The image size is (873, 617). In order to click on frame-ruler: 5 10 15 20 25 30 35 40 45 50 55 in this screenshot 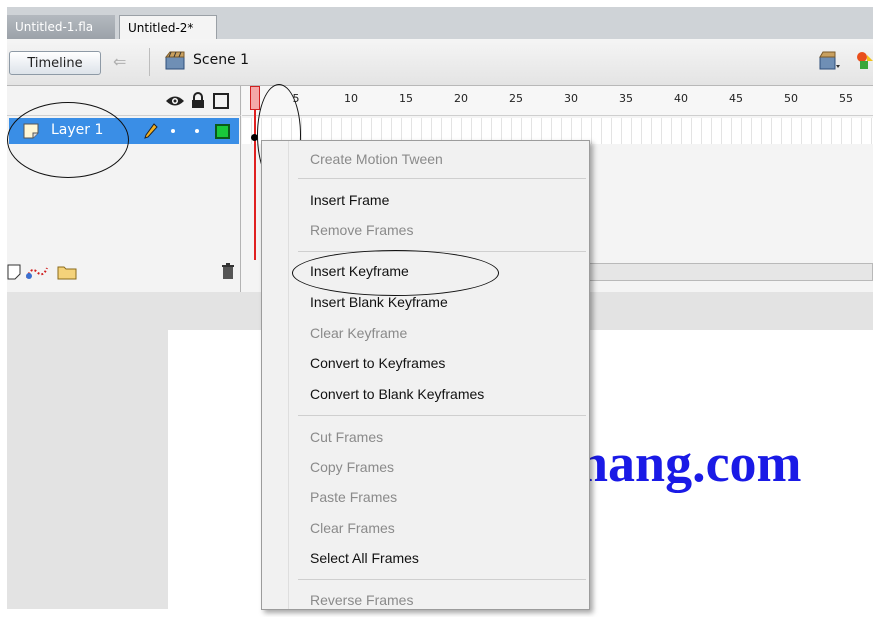, I will do `click(557, 101)`.